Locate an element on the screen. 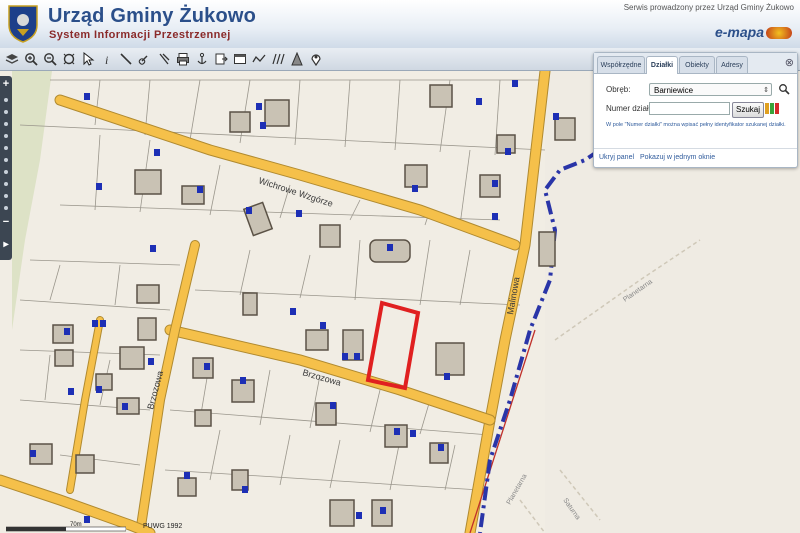 Image resolution: width=800 pixels, height=533 pixels. crs-label: PUWG 1992 is located at coordinates (163, 526).